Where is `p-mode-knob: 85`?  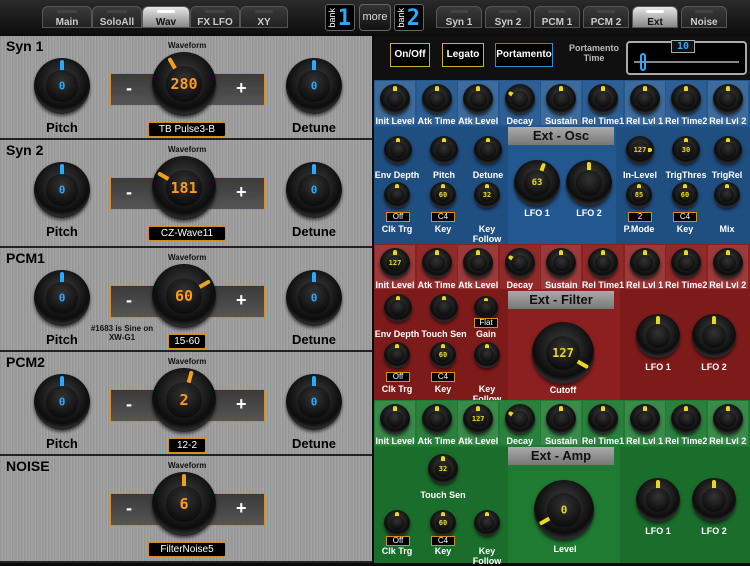 p-mode-knob: 85 is located at coordinates (639, 195).